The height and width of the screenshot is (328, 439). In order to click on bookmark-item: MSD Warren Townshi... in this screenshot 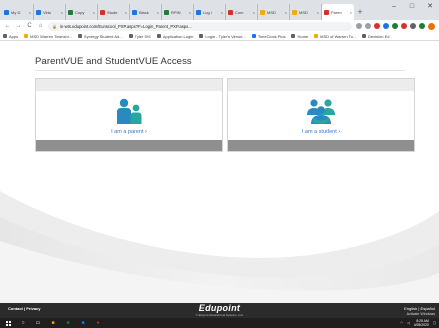, I will do `click(48, 36)`.